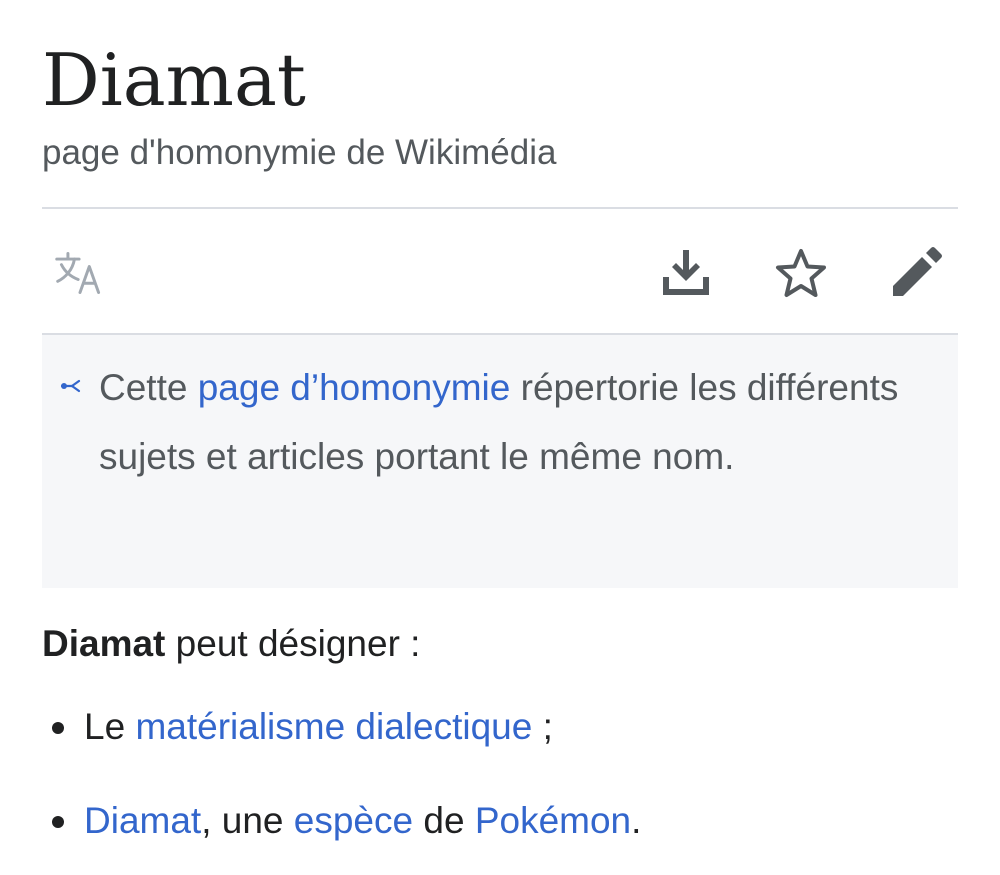 The width and height of the screenshot is (1000, 875). What do you see at coordinates (174, 80) in the screenshot?
I see `page-title: Diamat` at bounding box center [174, 80].